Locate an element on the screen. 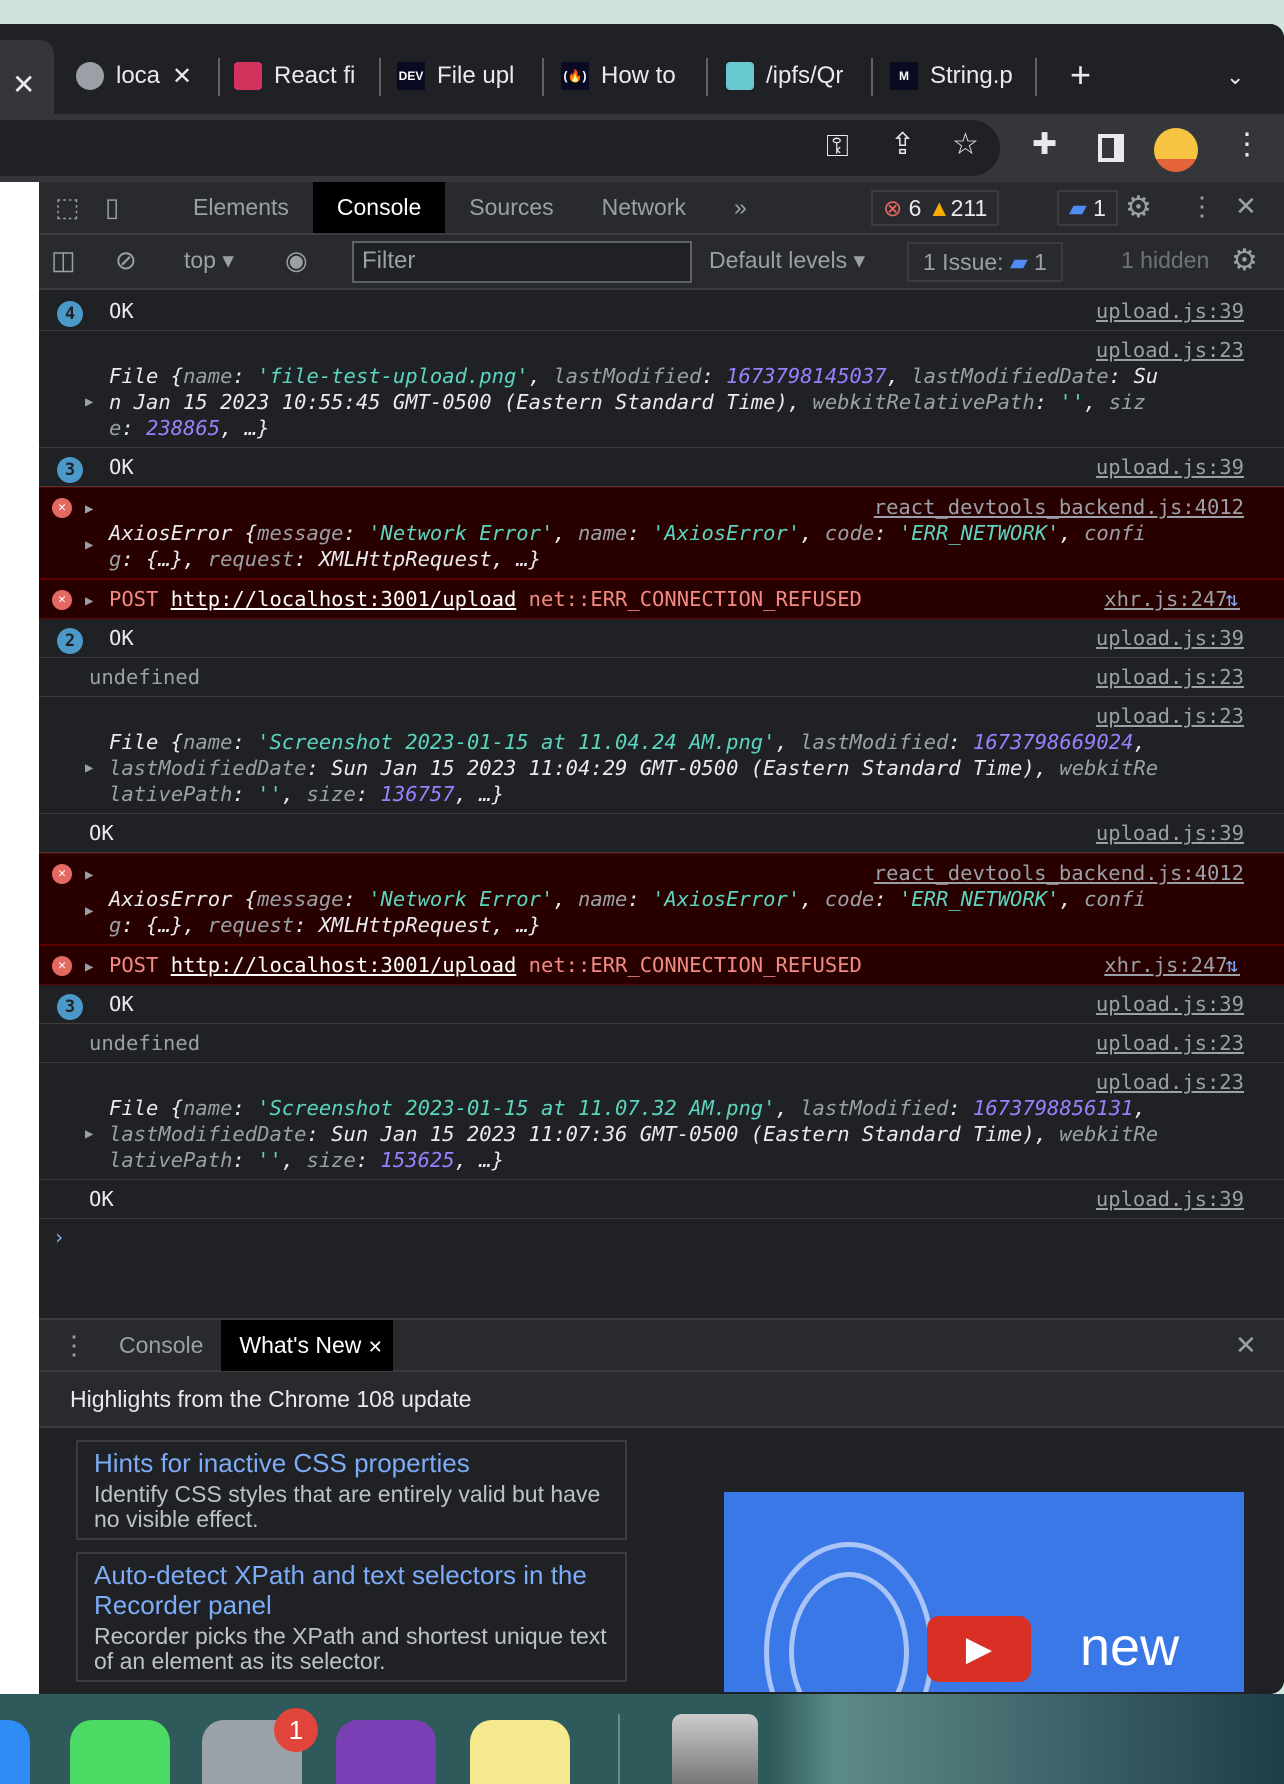 The image size is (1284, 1784). close-drawer-icon: ✕ is located at coordinates (1246, 1345).